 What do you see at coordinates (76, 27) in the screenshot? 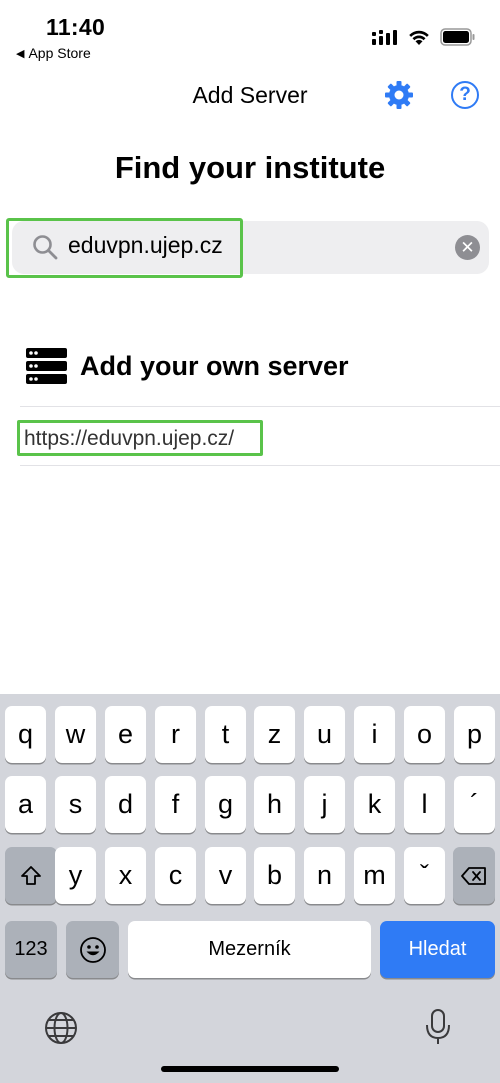
I see `status-time: 11:40` at bounding box center [76, 27].